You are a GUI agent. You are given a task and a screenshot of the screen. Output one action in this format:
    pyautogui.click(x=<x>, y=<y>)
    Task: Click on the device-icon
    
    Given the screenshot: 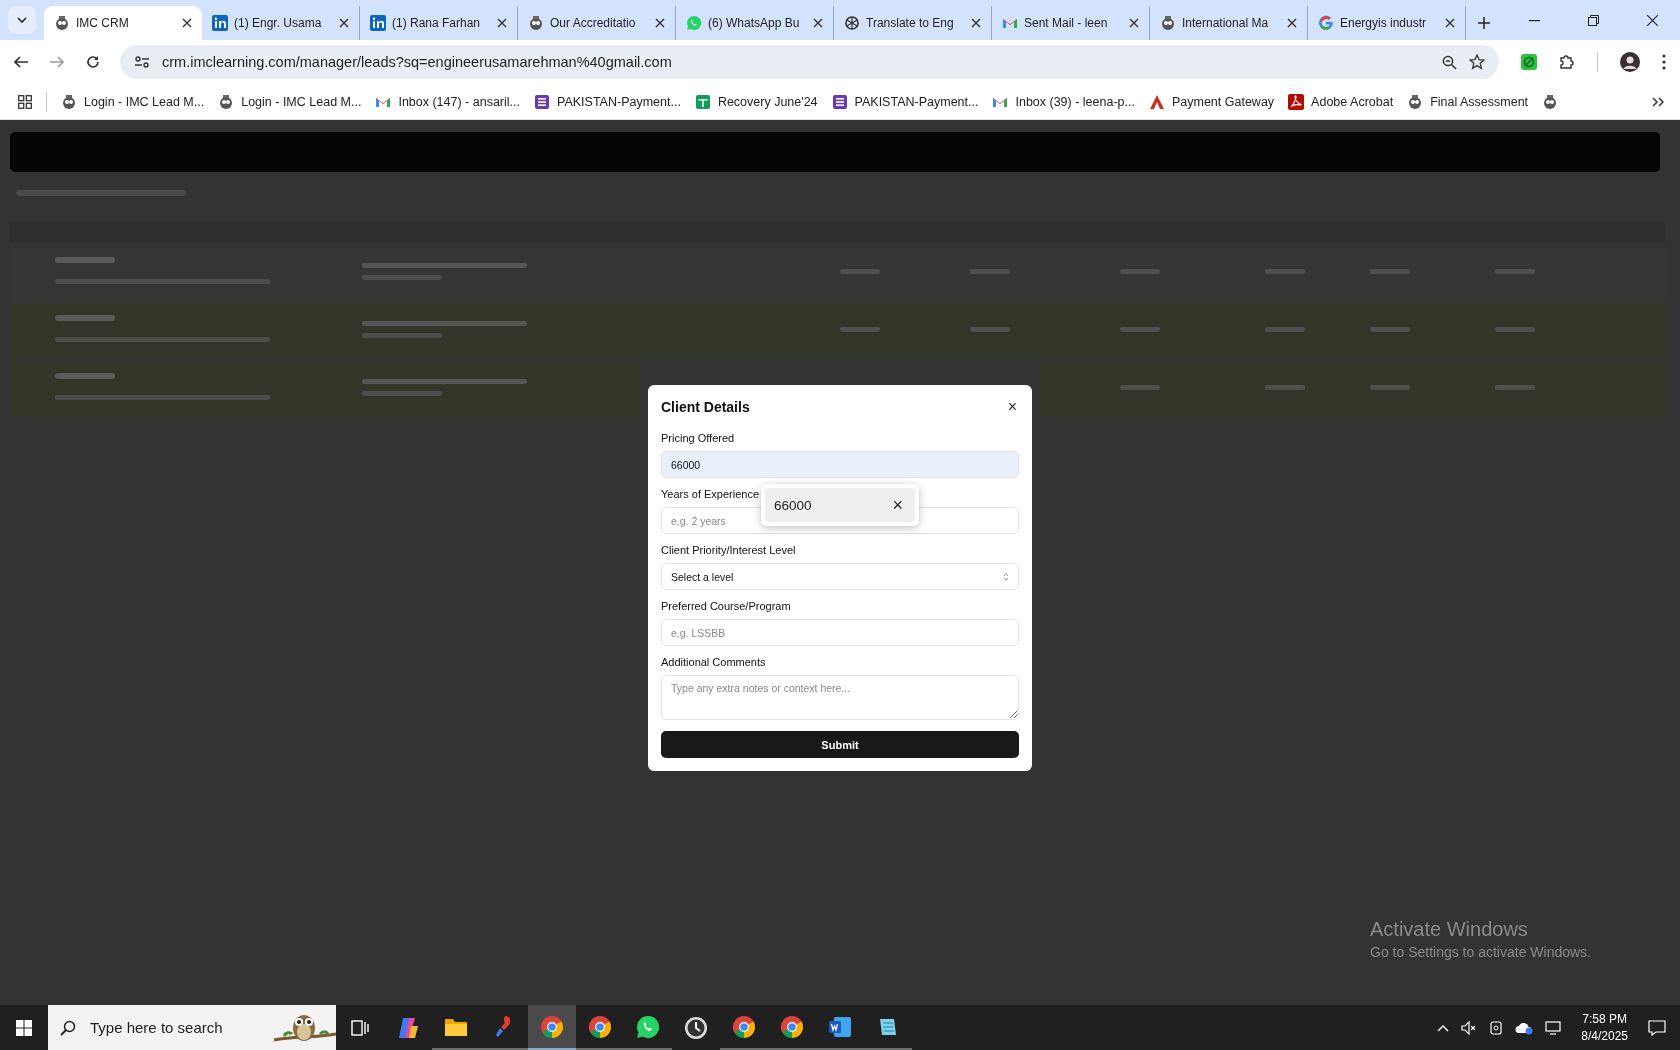 What is the action you would take?
    pyautogui.click(x=1496, y=1027)
    